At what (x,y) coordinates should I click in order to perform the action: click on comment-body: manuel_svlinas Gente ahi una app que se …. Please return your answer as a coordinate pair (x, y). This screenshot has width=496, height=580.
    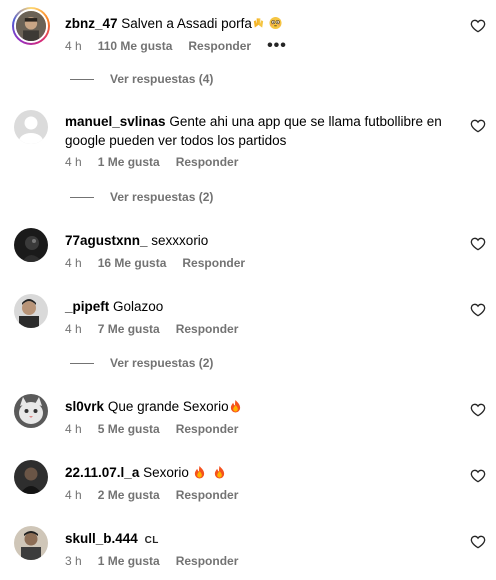
    Looking at the image, I should click on (261, 131).